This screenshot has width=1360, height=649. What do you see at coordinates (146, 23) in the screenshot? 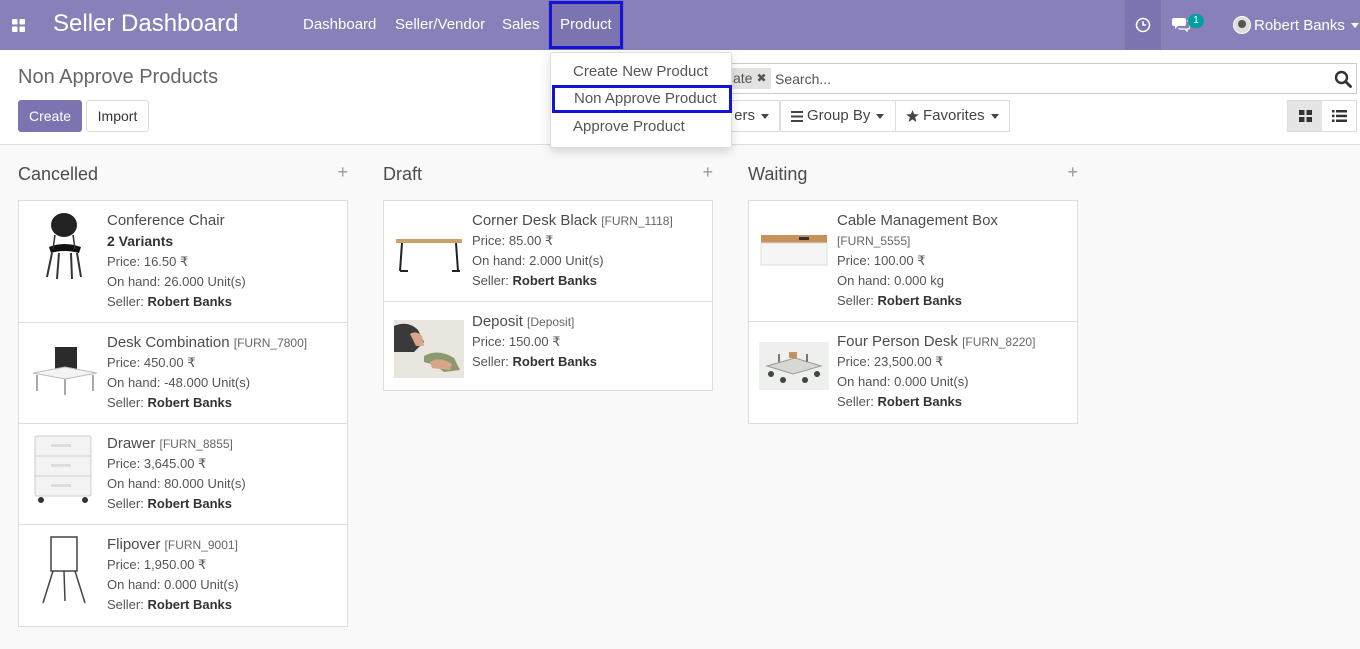
I see `app-brand-title: Seller Dashboard` at bounding box center [146, 23].